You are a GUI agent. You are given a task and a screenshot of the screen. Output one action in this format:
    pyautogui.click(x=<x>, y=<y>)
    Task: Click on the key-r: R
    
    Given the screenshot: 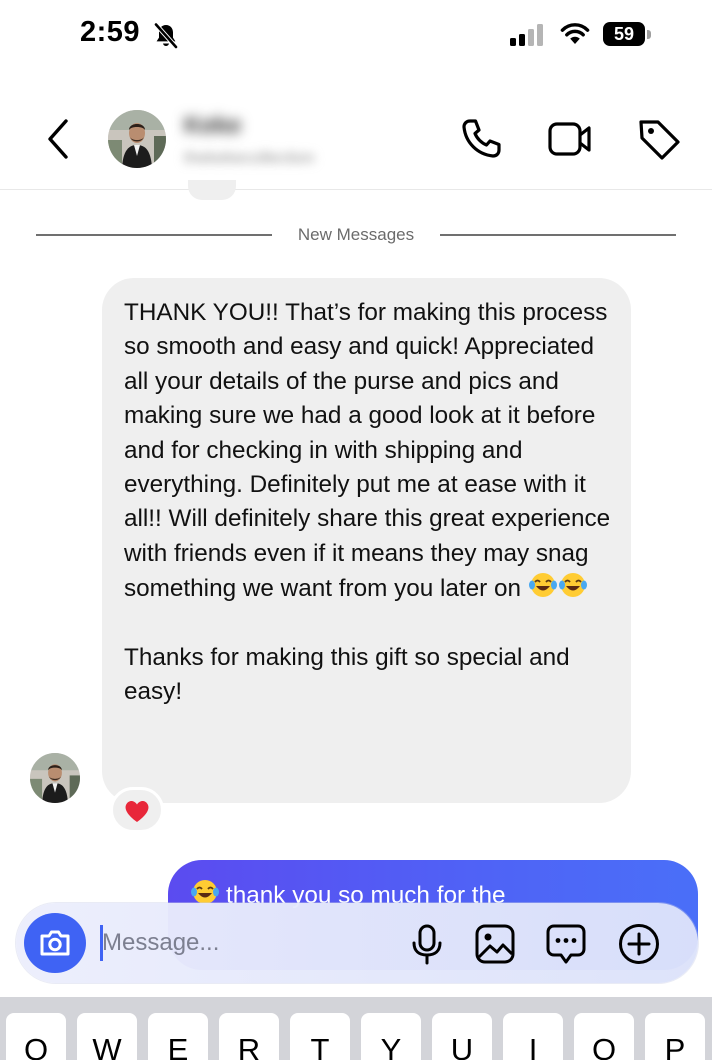 What is the action you would take?
    pyautogui.click(x=249, y=1036)
    